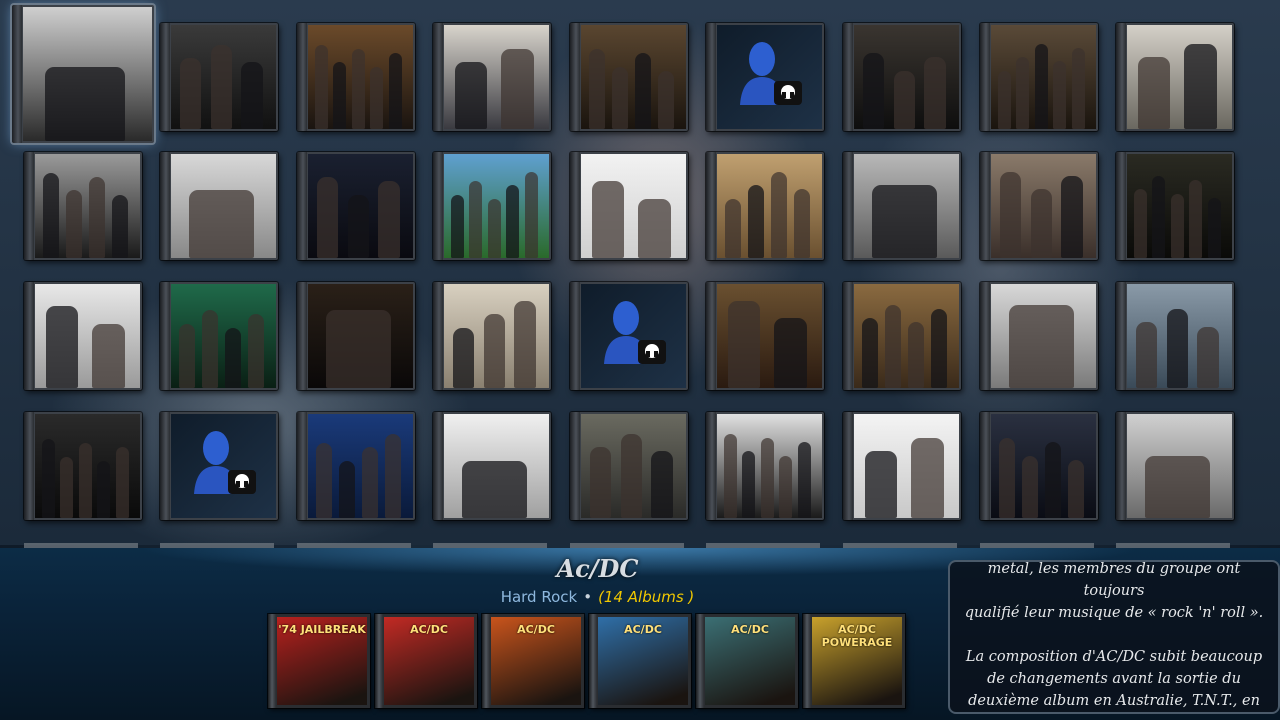 The height and width of the screenshot is (720, 1280). What do you see at coordinates (634, 332) in the screenshot?
I see `person-headphones-icon` at bounding box center [634, 332].